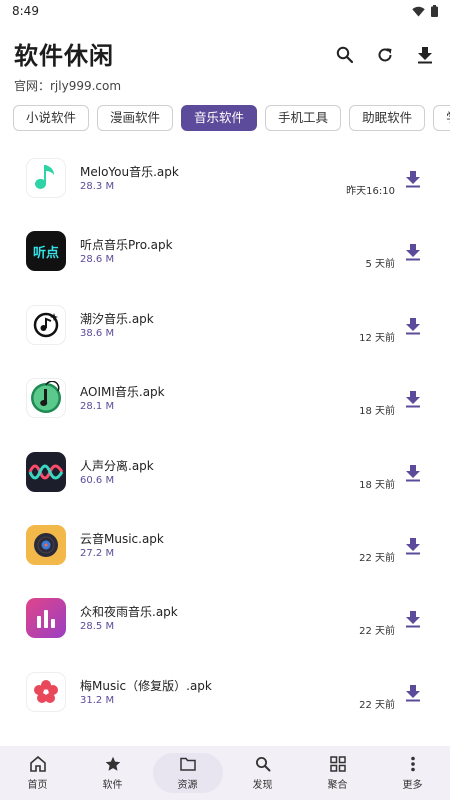 Image resolution: width=450 pixels, height=800 pixels. What do you see at coordinates (97, 407) in the screenshot?
I see `app-size: 28.1 M` at bounding box center [97, 407].